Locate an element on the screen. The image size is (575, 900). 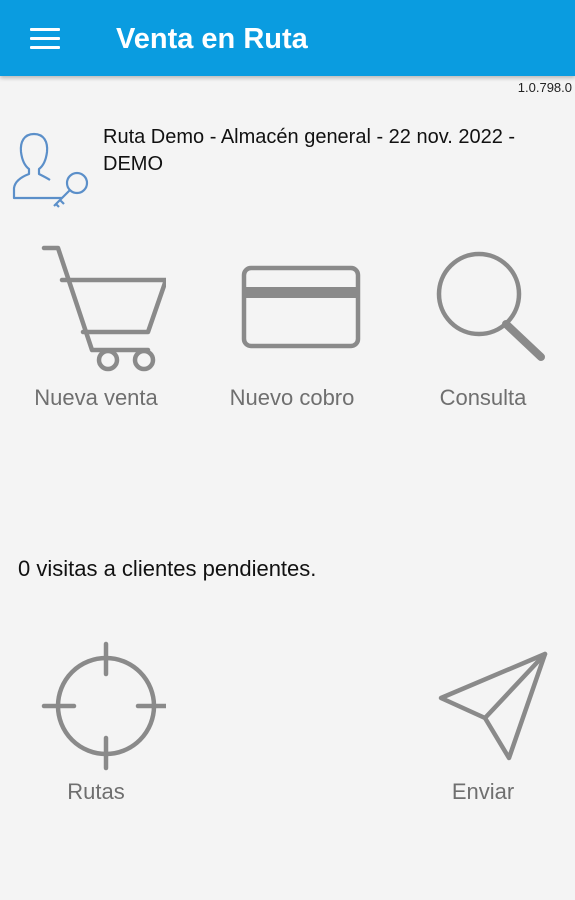
version-label: 1.0.798.0 is located at coordinates (544, 87).